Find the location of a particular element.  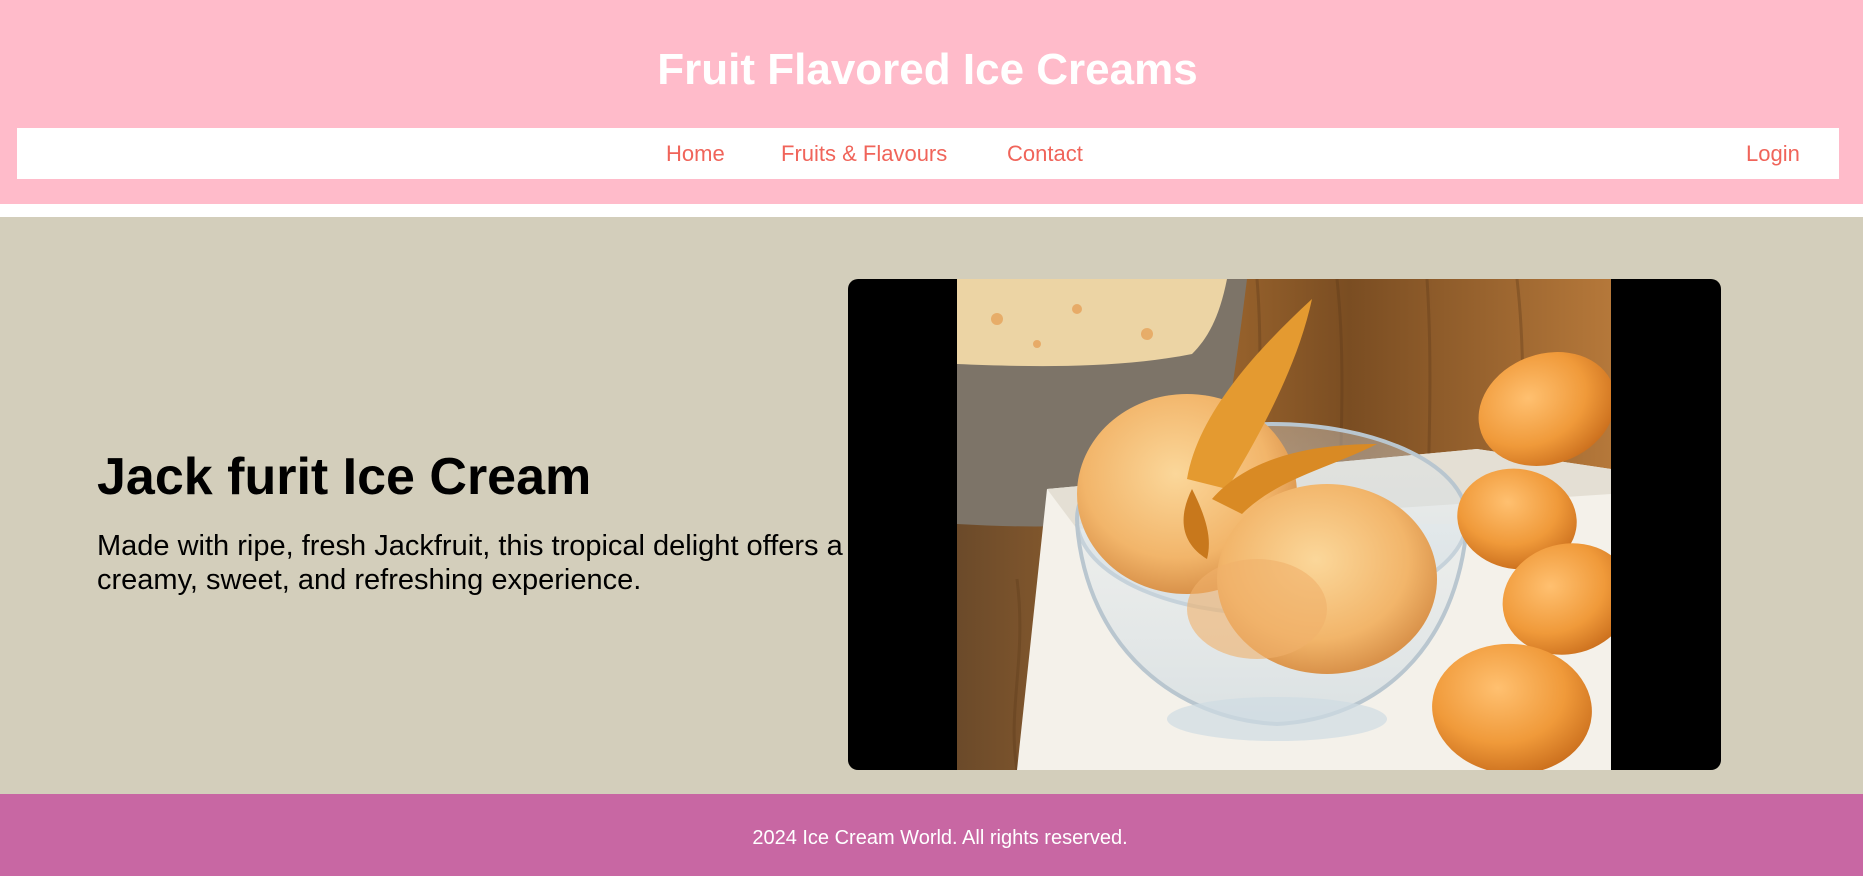

nav-bar: Home Fruits & Flavours Contact Login is located at coordinates (928, 153).